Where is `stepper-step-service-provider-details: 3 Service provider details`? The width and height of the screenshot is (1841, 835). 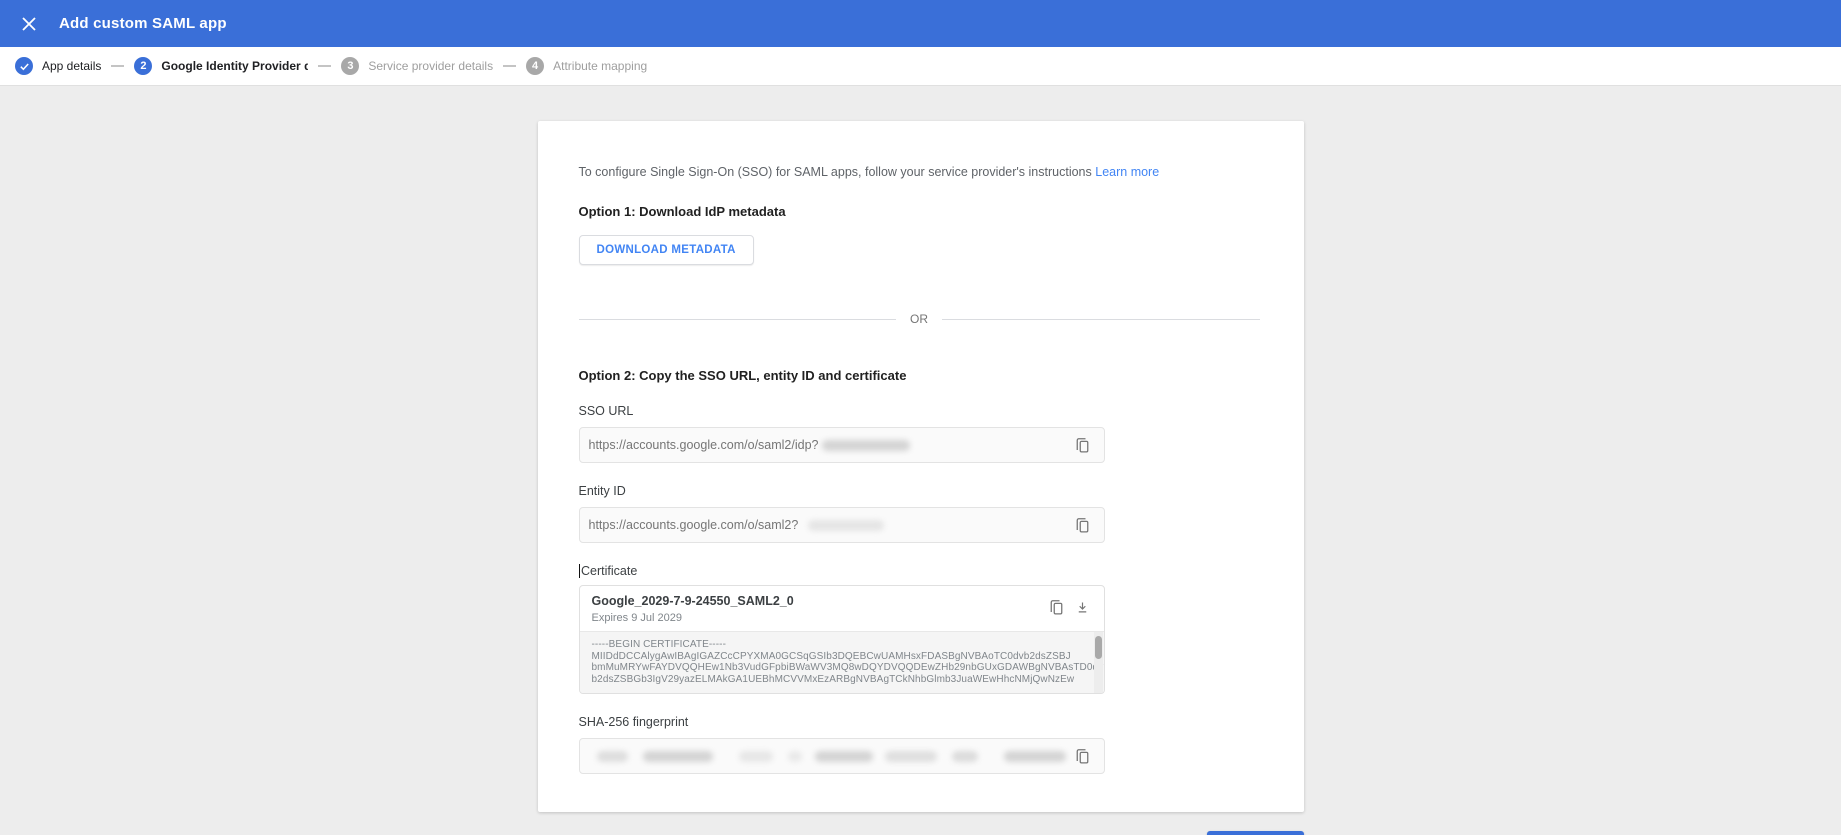 stepper-step-service-provider-details: 3 Service provider details is located at coordinates (417, 66).